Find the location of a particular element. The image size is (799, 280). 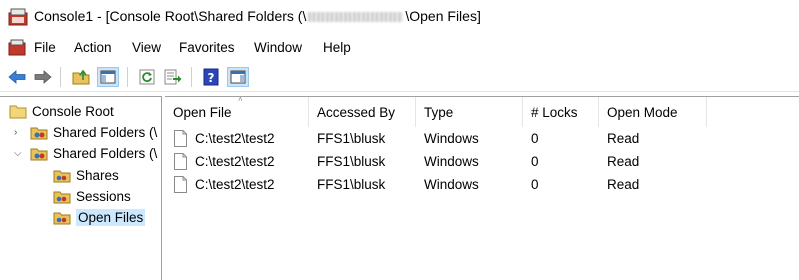

menu-view: View is located at coordinates (146, 47).